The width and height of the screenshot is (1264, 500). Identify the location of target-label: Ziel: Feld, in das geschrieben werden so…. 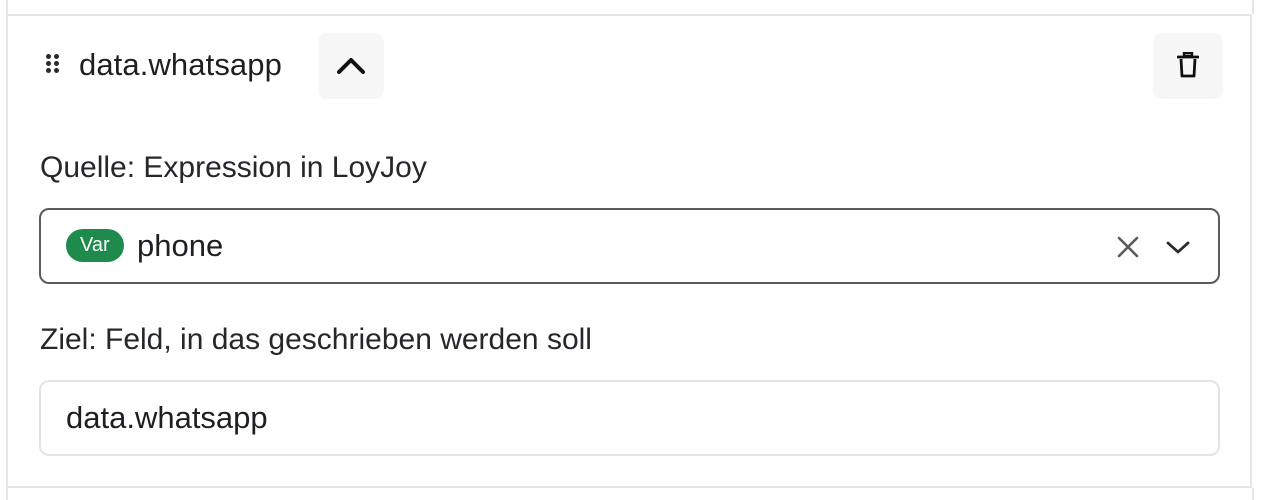
(316, 339).